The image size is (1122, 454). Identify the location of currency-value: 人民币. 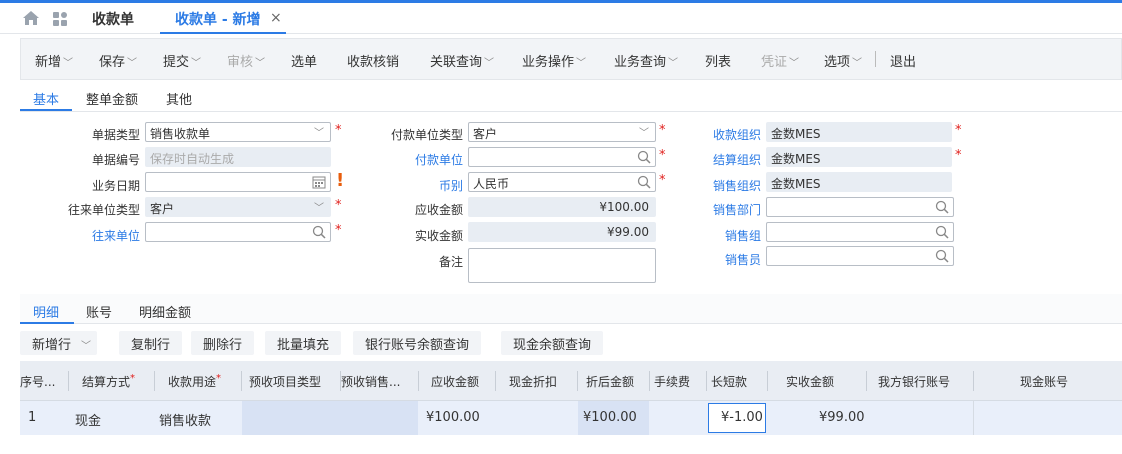
(491, 184).